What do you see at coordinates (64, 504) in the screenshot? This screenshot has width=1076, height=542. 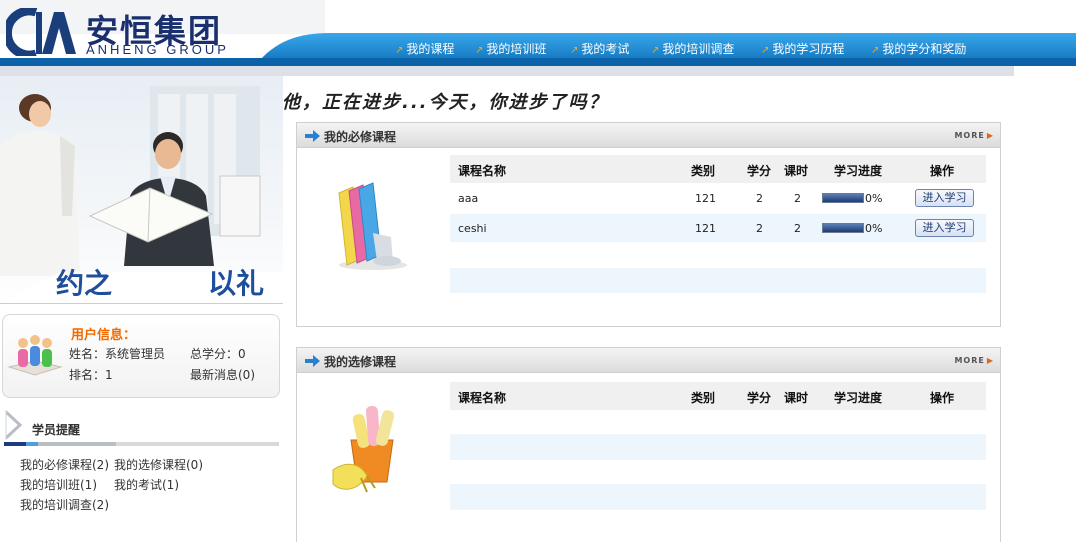 I see `reminder-training-survey: 我的培训调查(2)` at bounding box center [64, 504].